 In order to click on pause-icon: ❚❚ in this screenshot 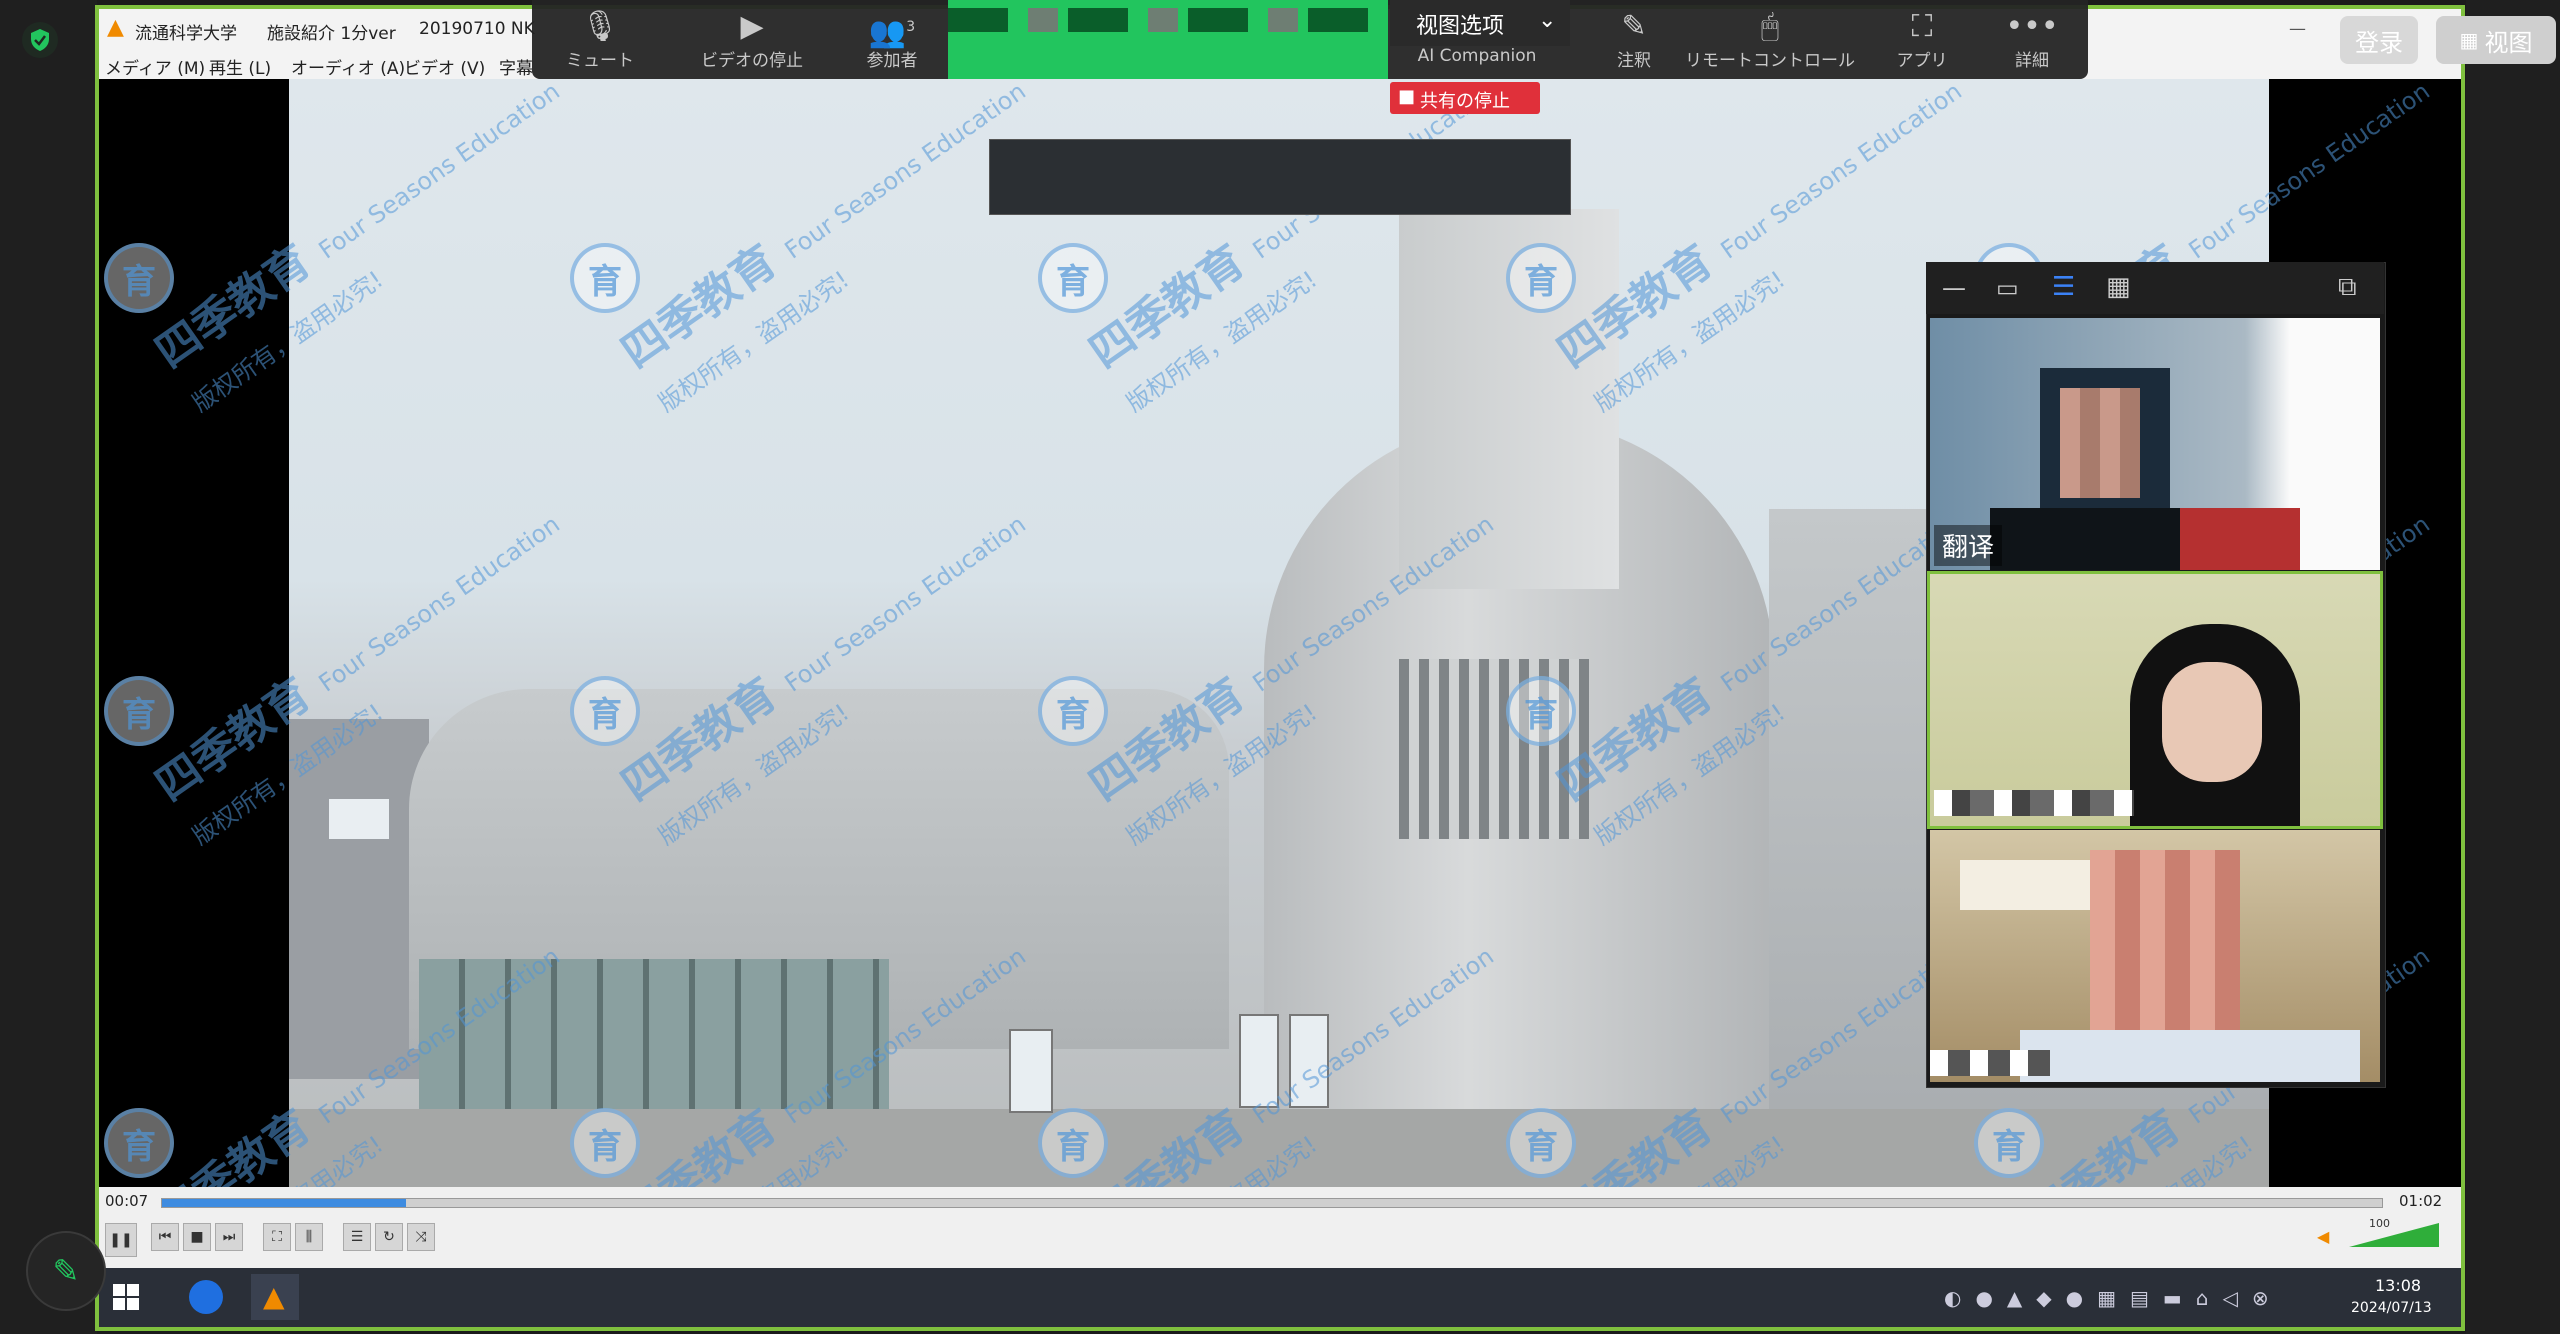, I will do `click(121, 1240)`.